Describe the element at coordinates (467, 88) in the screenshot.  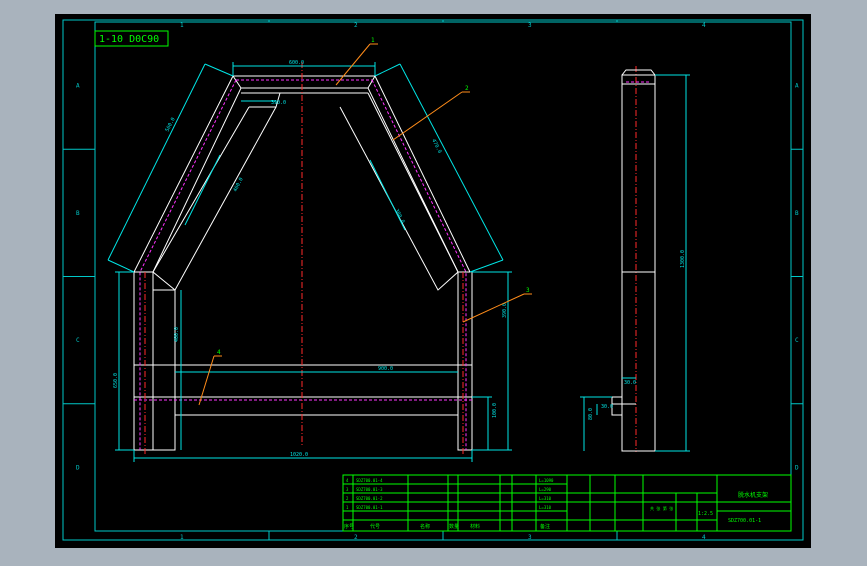
I see `callout-2: 2` at that location.